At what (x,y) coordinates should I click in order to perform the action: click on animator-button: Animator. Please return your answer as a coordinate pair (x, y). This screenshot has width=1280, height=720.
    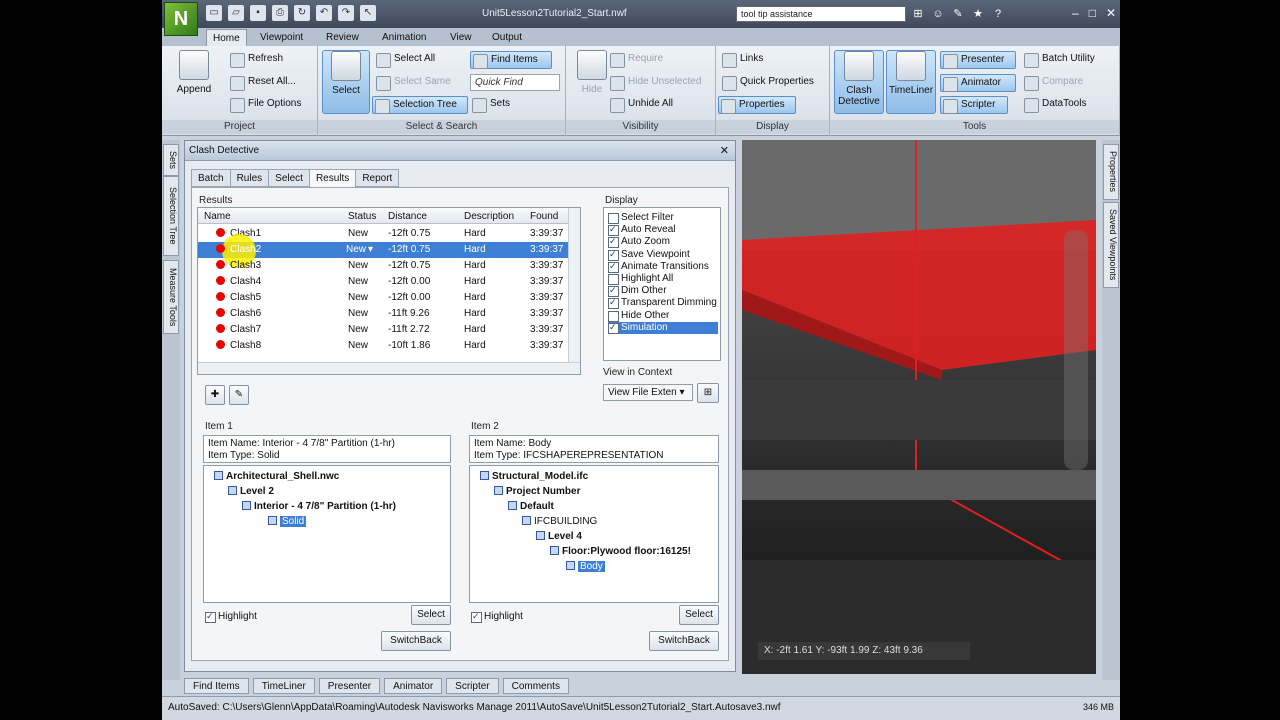
    Looking at the image, I should click on (978, 83).